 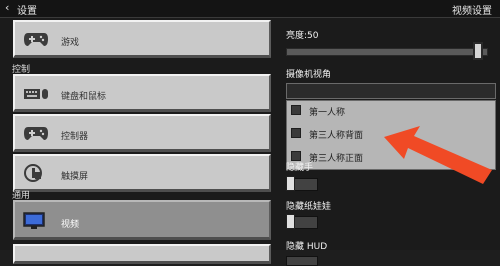 What do you see at coordinates (438, 155) in the screenshot?
I see `annotation-arrow-icon` at bounding box center [438, 155].